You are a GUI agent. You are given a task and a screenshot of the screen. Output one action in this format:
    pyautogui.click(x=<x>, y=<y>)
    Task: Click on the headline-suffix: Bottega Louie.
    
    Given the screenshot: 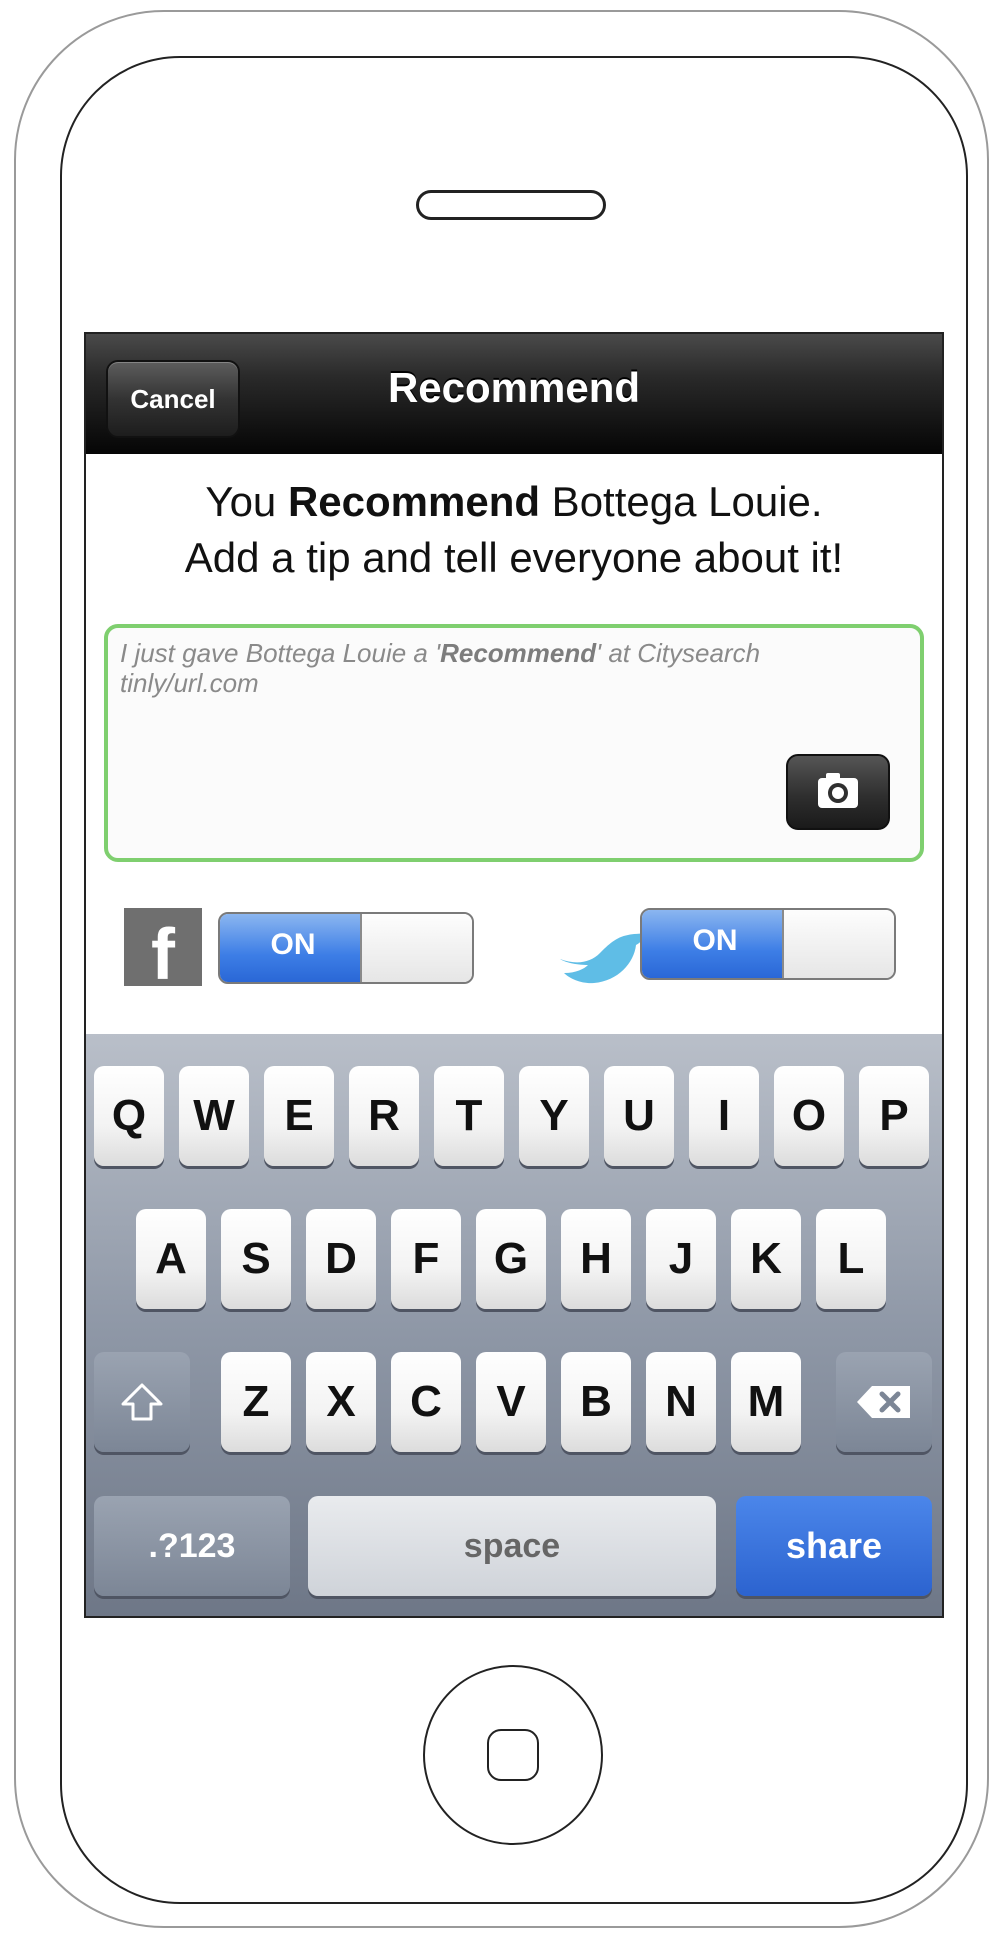 What is the action you would take?
    pyautogui.click(x=681, y=501)
    